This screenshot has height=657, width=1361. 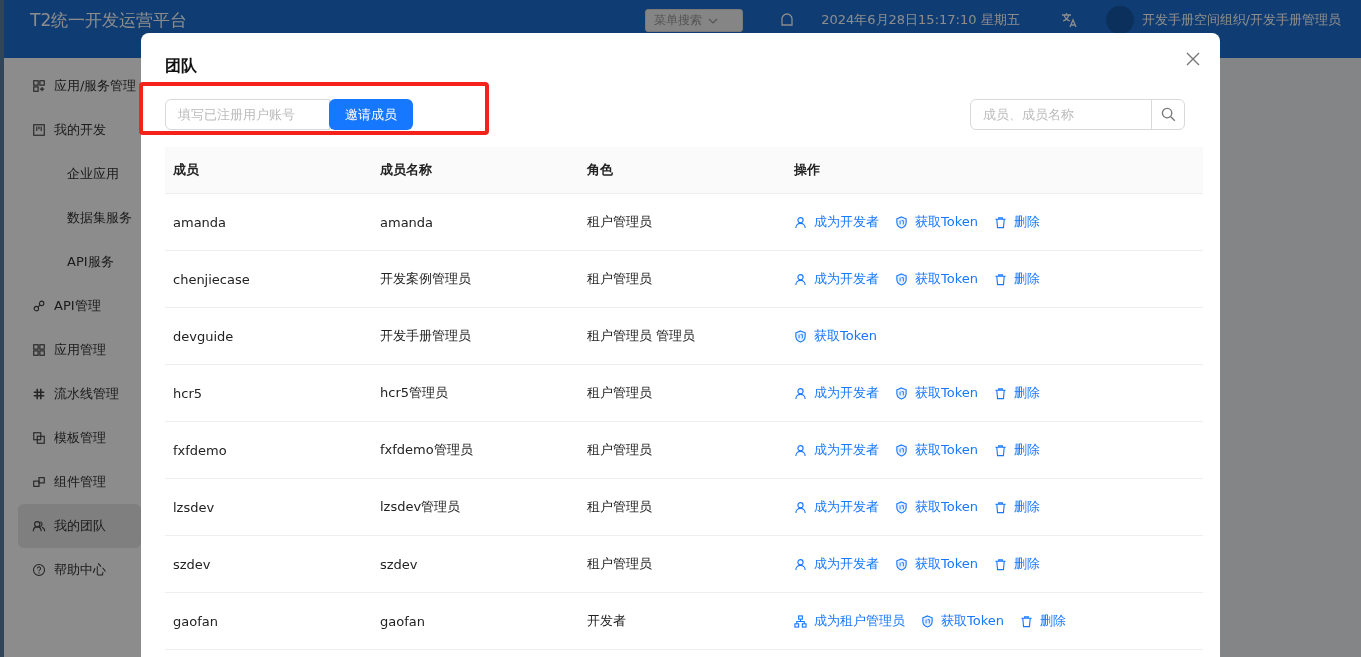 What do you see at coordinates (1068, 20) in the screenshot?
I see `translate-icon` at bounding box center [1068, 20].